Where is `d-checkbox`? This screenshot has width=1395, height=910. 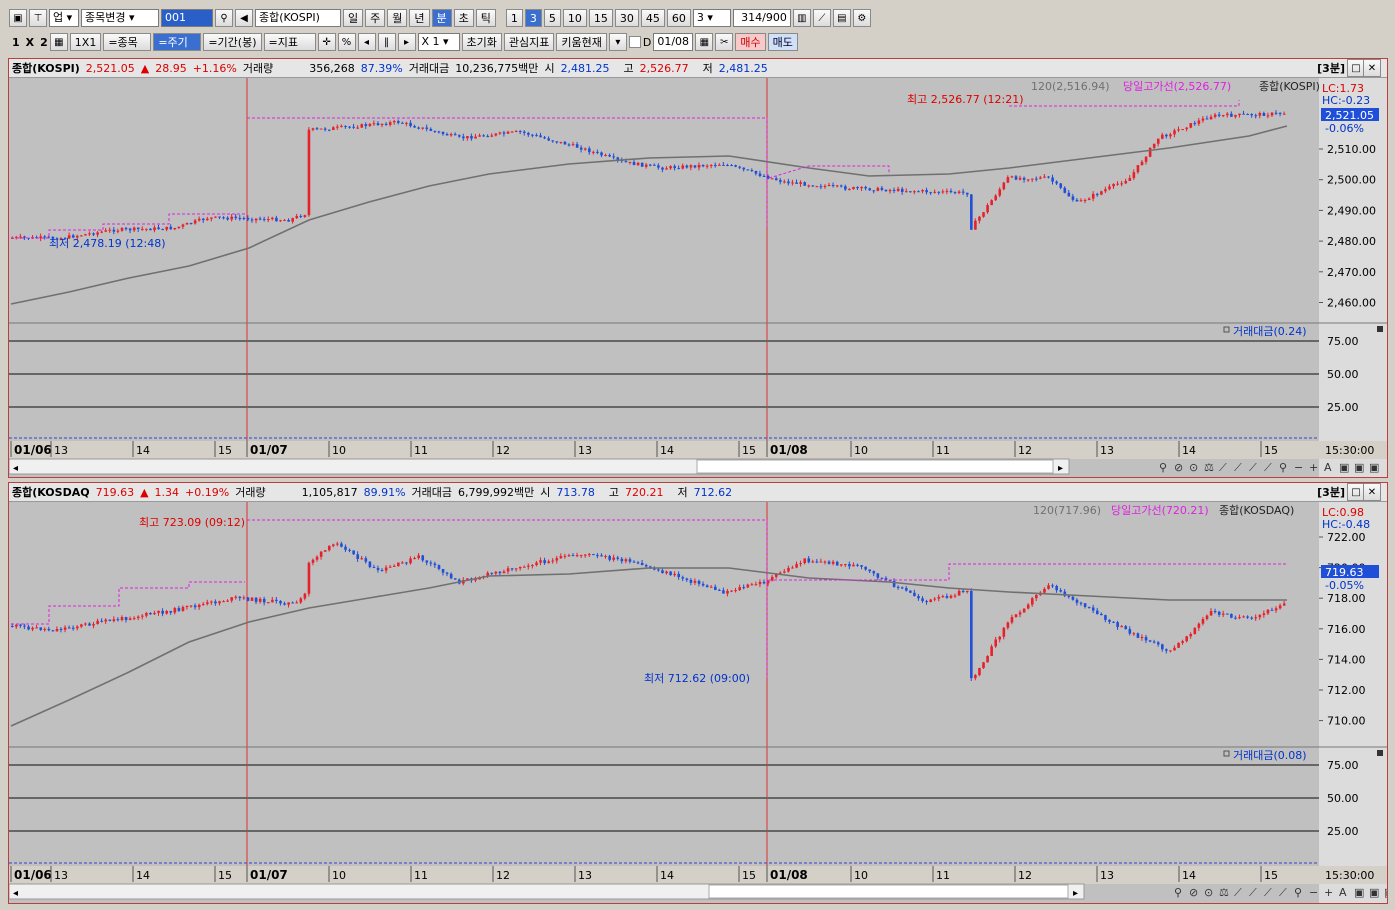
d-checkbox is located at coordinates (634, 42).